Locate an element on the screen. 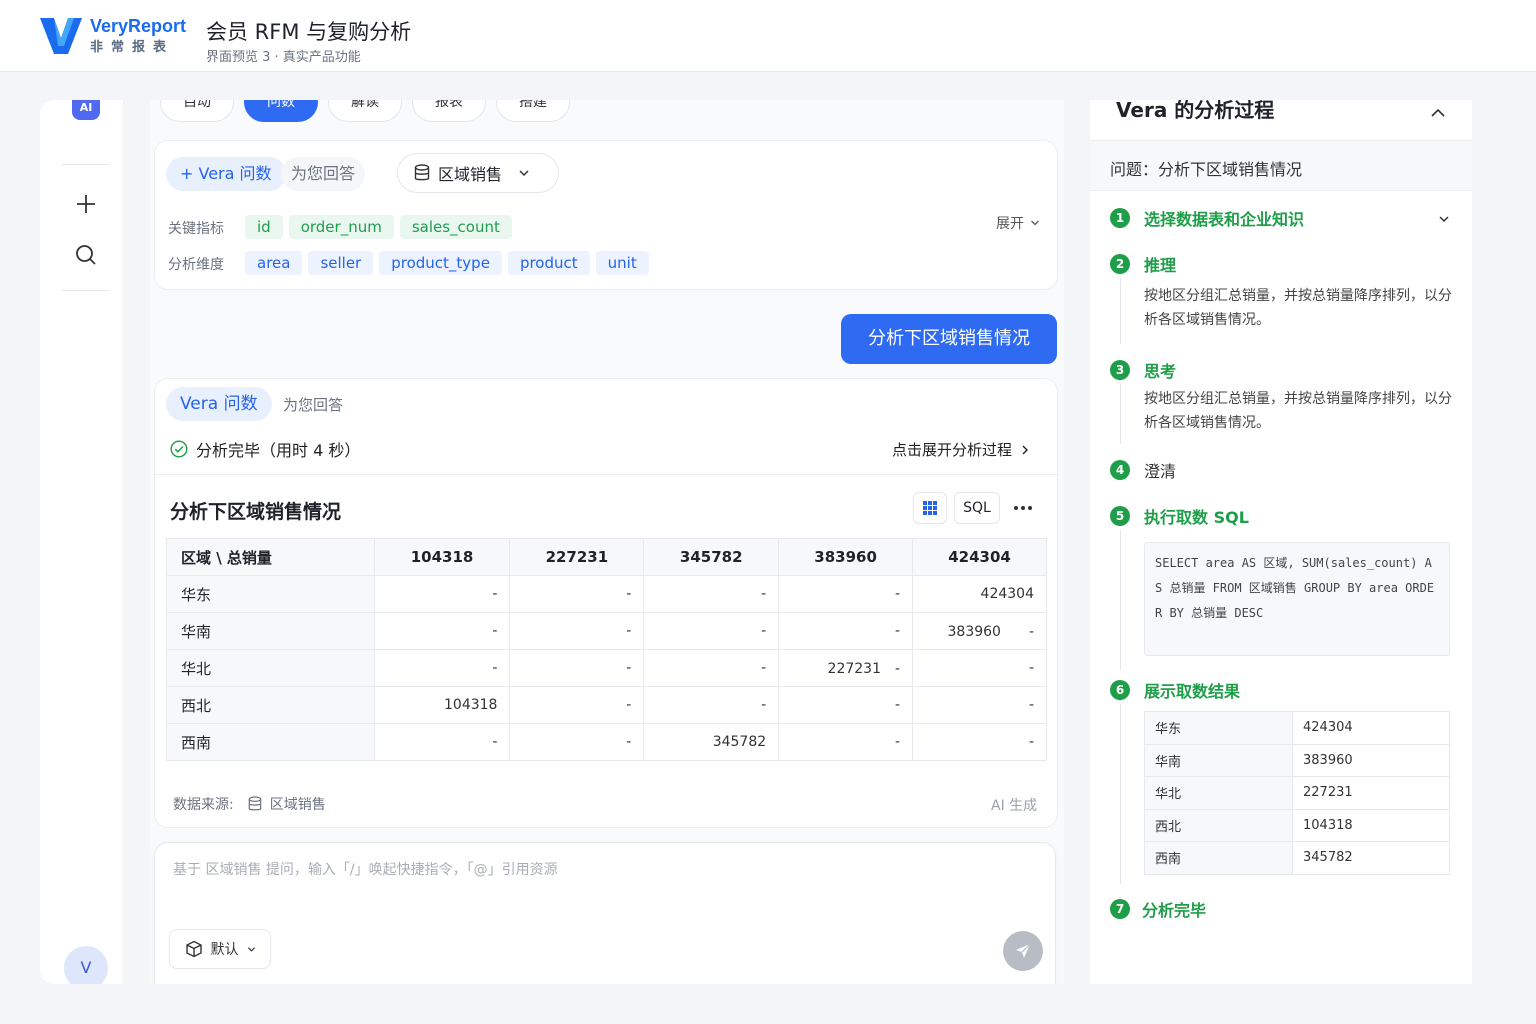  brand-subtitle: 非常报表 is located at coordinates (132, 47).